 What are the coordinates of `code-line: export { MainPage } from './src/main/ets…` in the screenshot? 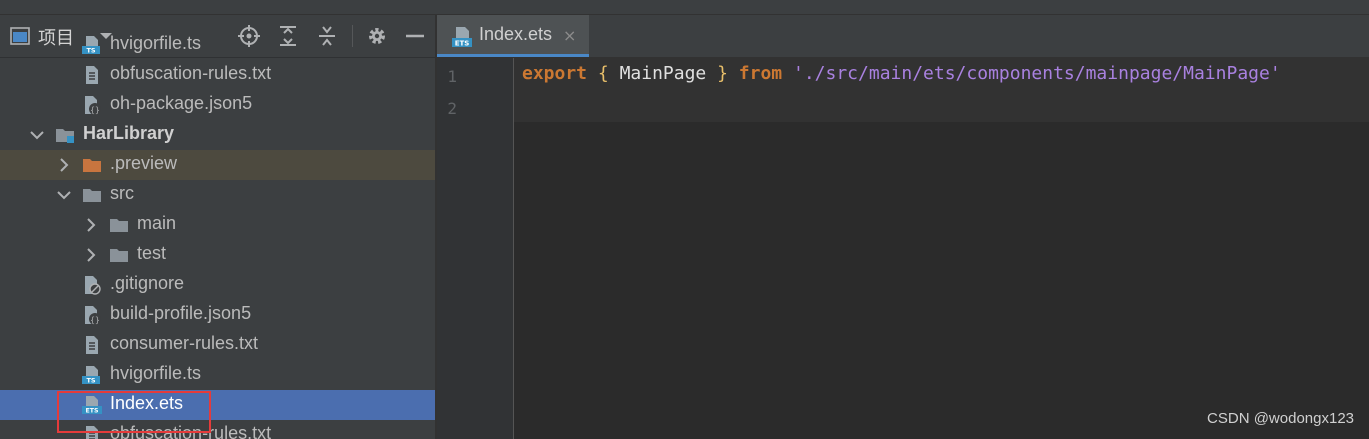 It's located at (901, 73).